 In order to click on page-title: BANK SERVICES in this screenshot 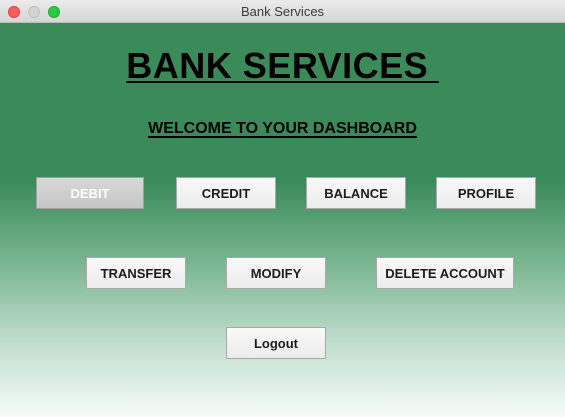, I will do `click(282, 66)`.